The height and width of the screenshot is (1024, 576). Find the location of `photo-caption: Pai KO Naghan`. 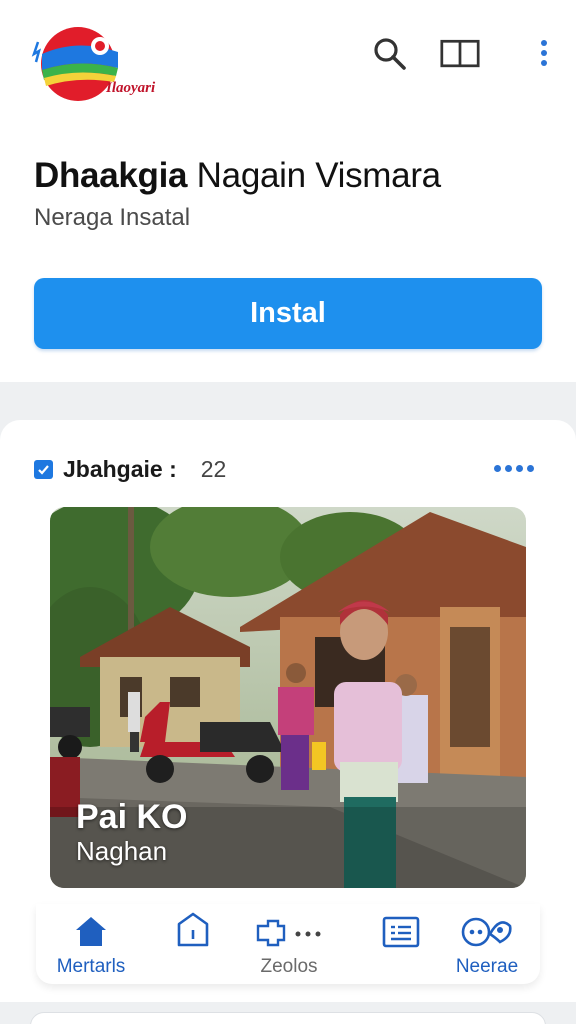

photo-caption: Pai KO Naghan is located at coordinates (131, 832).